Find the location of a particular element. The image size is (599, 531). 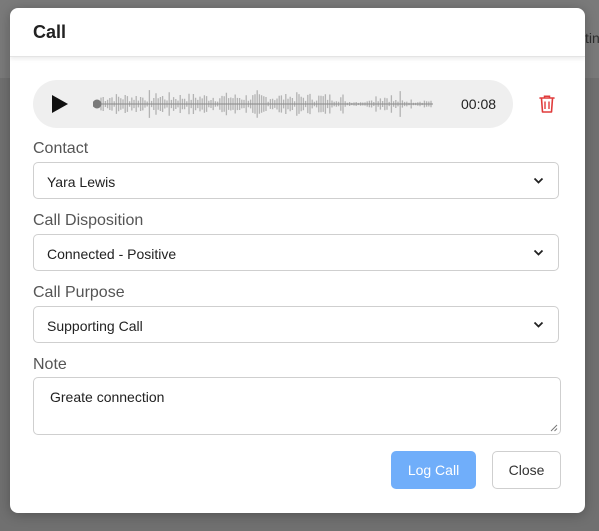

note-textarea: Greate connection is located at coordinates (297, 406).